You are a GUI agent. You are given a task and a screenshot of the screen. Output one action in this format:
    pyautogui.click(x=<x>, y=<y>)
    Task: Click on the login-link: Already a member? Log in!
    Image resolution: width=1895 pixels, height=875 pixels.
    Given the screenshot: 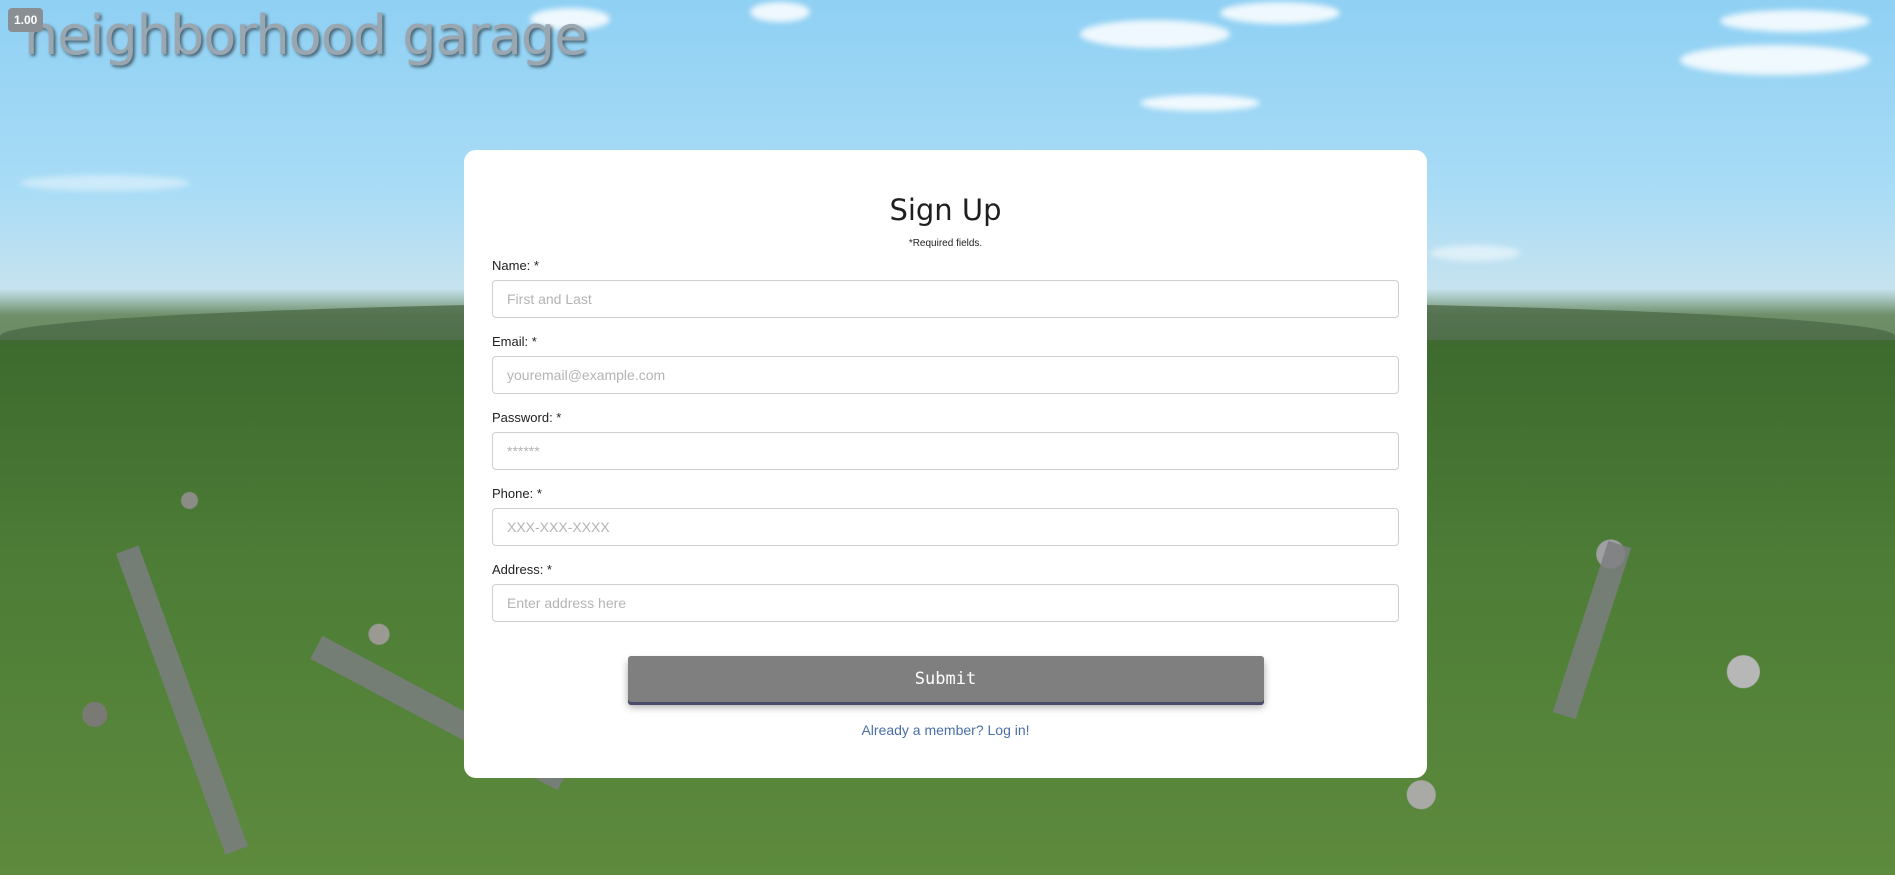 What is the action you would take?
    pyautogui.click(x=945, y=730)
    